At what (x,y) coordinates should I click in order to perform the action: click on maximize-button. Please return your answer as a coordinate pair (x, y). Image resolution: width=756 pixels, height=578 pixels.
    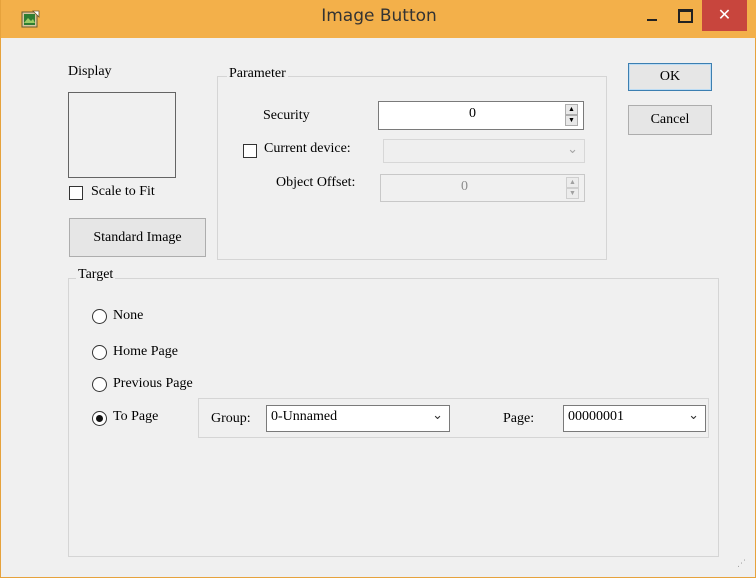
    Looking at the image, I should click on (685, 16).